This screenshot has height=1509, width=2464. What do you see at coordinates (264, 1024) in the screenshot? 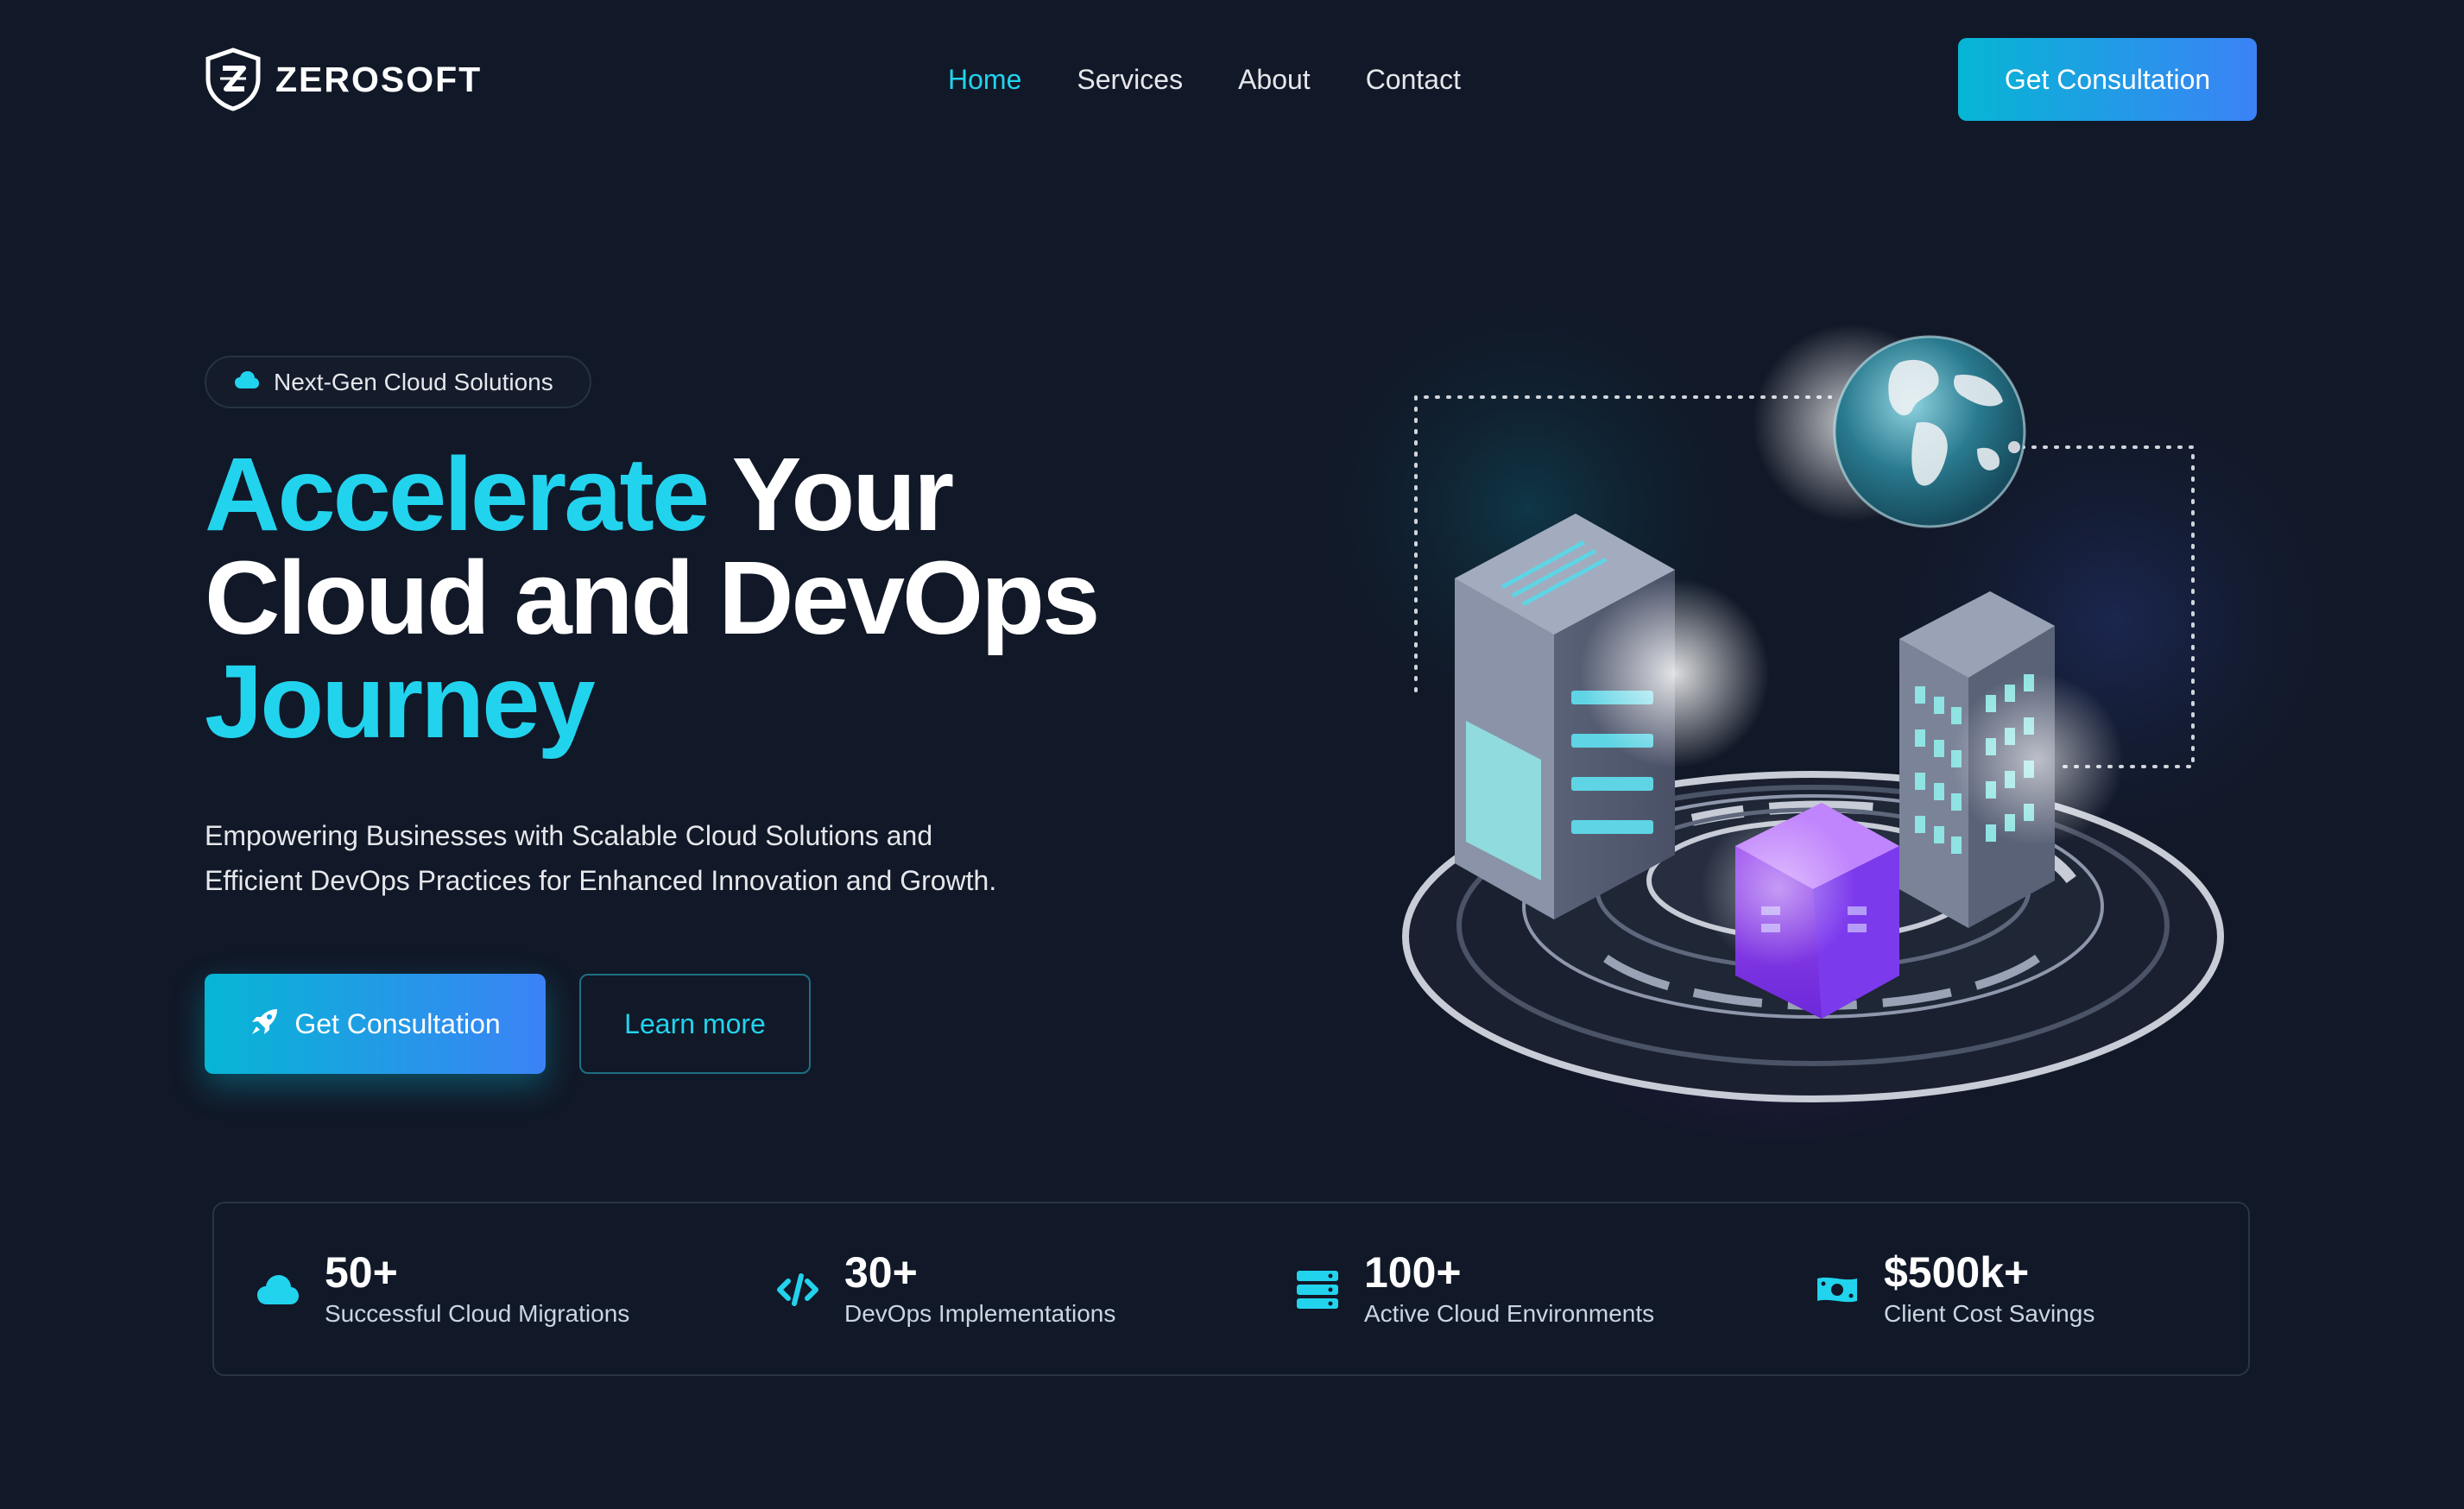
I see `rocket-icon` at bounding box center [264, 1024].